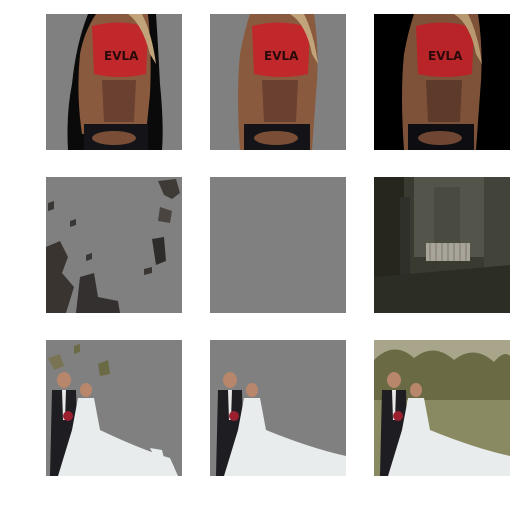 The width and height of the screenshot is (520, 510). I want to click on wedding-segmented-clean-image, so click(278, 408).